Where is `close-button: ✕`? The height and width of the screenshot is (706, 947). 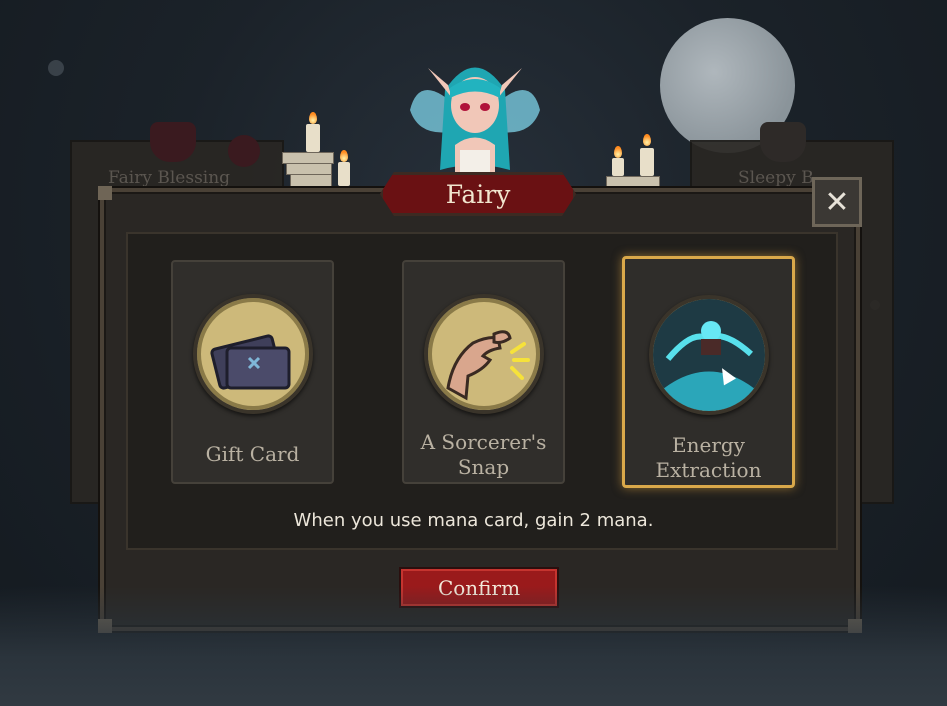
close-button: ✕ is located at coordinates (837, 202).